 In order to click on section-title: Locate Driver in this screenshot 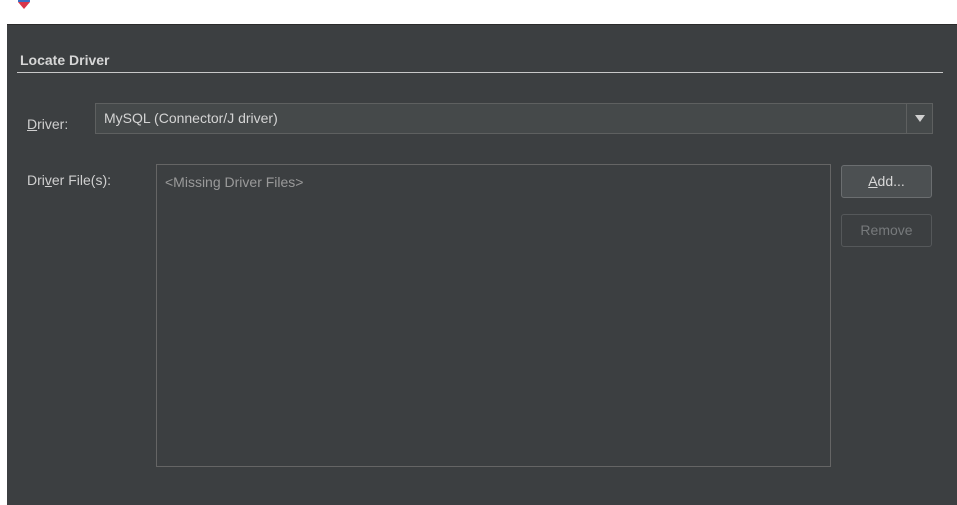, I will do `click(65, 60)`.